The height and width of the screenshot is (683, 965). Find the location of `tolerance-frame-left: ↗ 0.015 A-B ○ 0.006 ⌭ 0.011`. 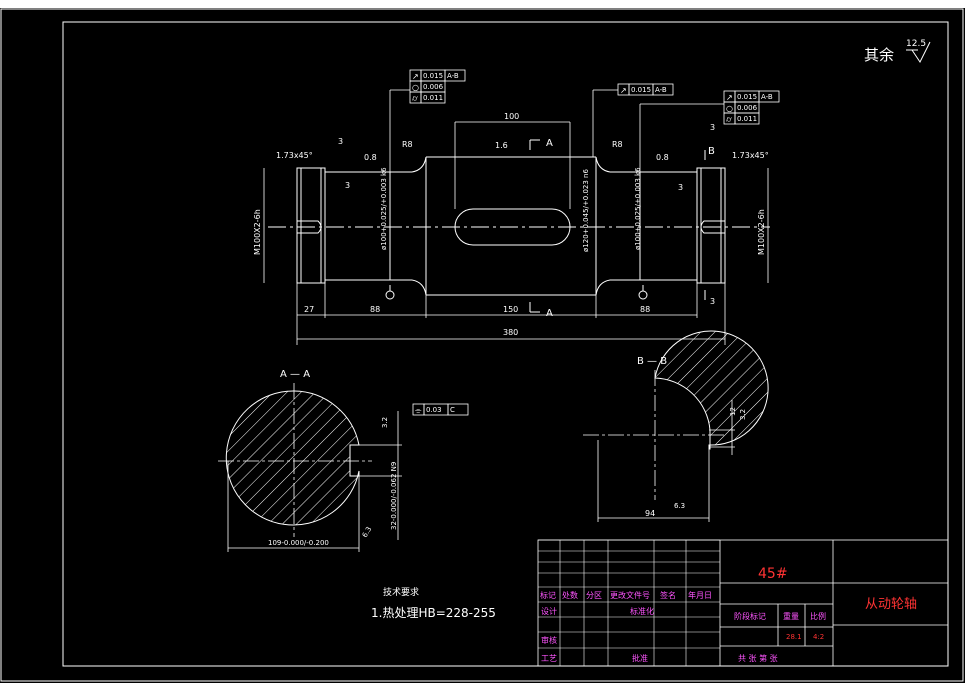

tolerance-frame-left: ↗ 0.015 A-B ○ 0.006 ⌭ 0.011 is located at coordinates (437, 86).